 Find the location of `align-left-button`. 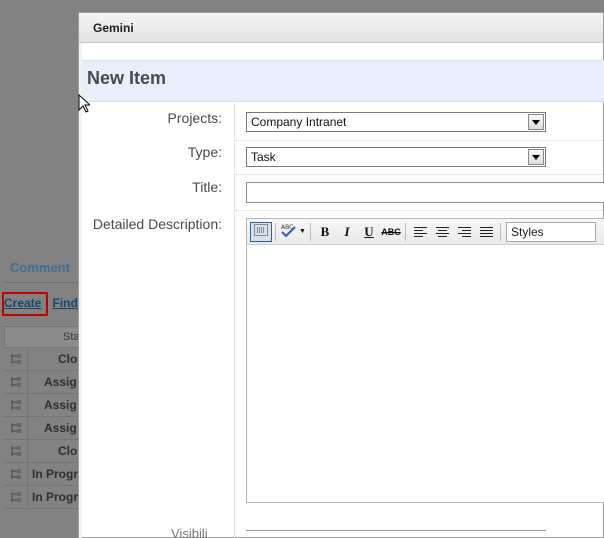

align-left-button is located at coordinates (420, 232).